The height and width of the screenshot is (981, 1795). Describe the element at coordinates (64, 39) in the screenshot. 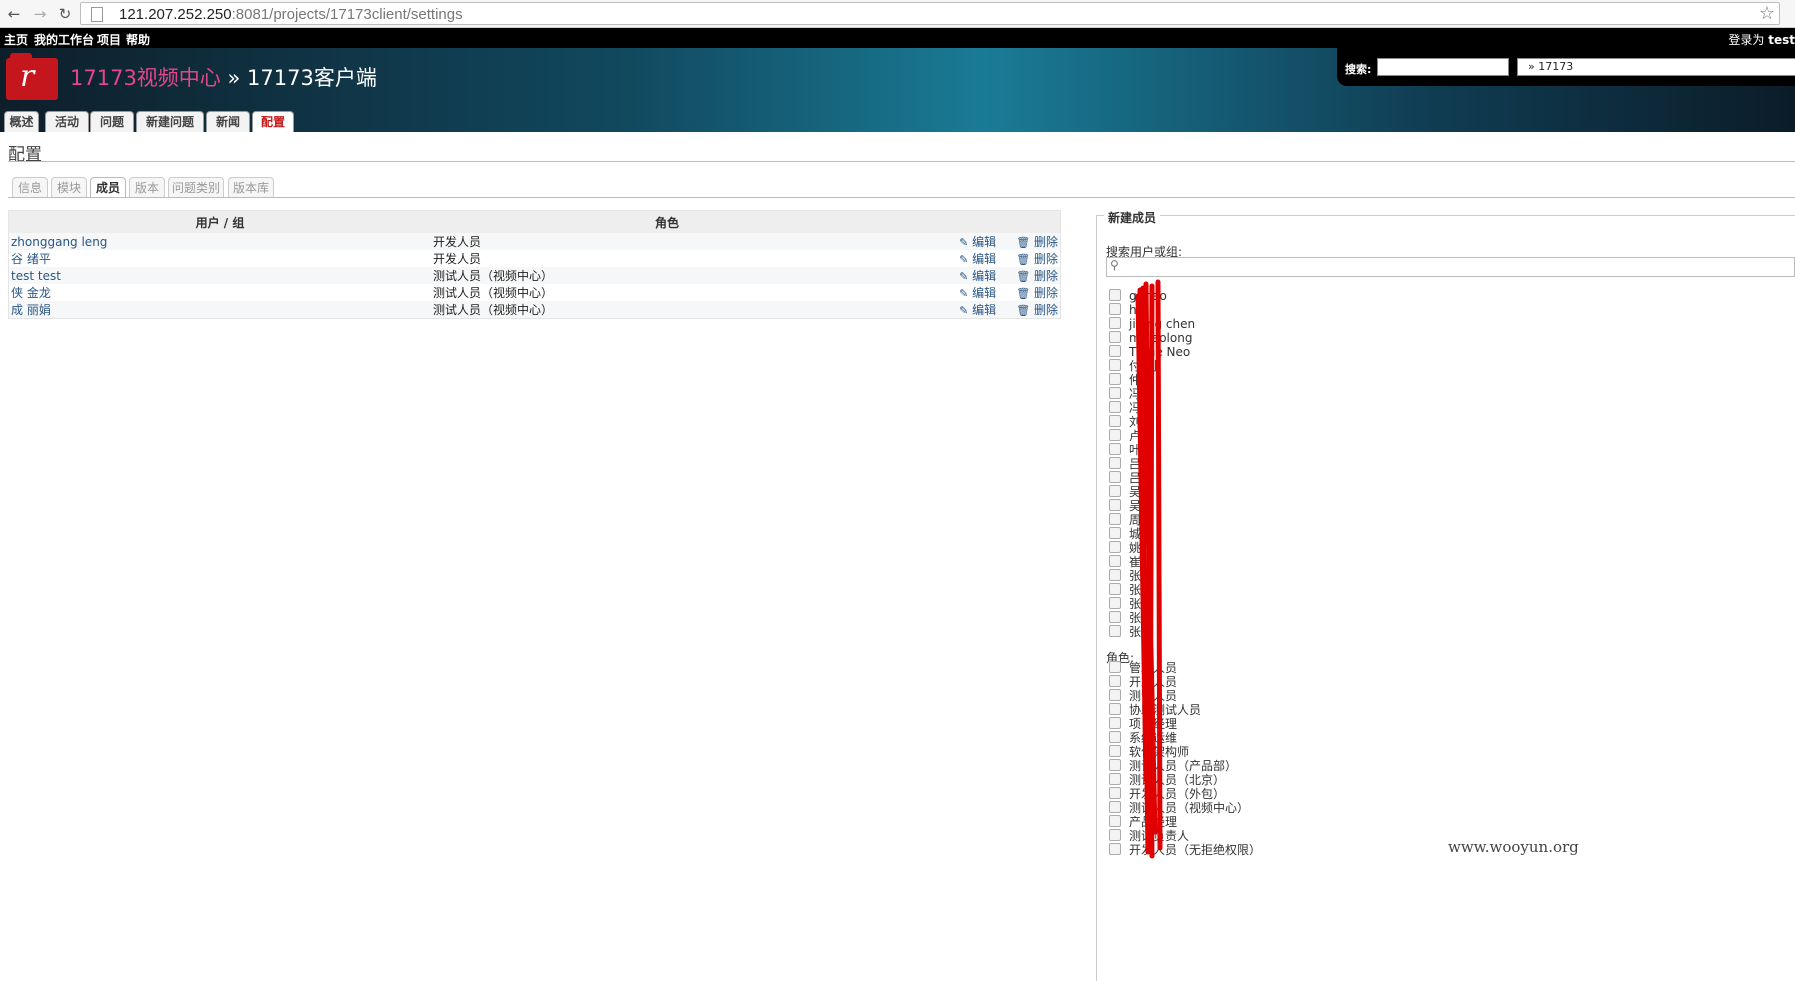

I see `top-menu-my-page: 我的工作台` at that location.